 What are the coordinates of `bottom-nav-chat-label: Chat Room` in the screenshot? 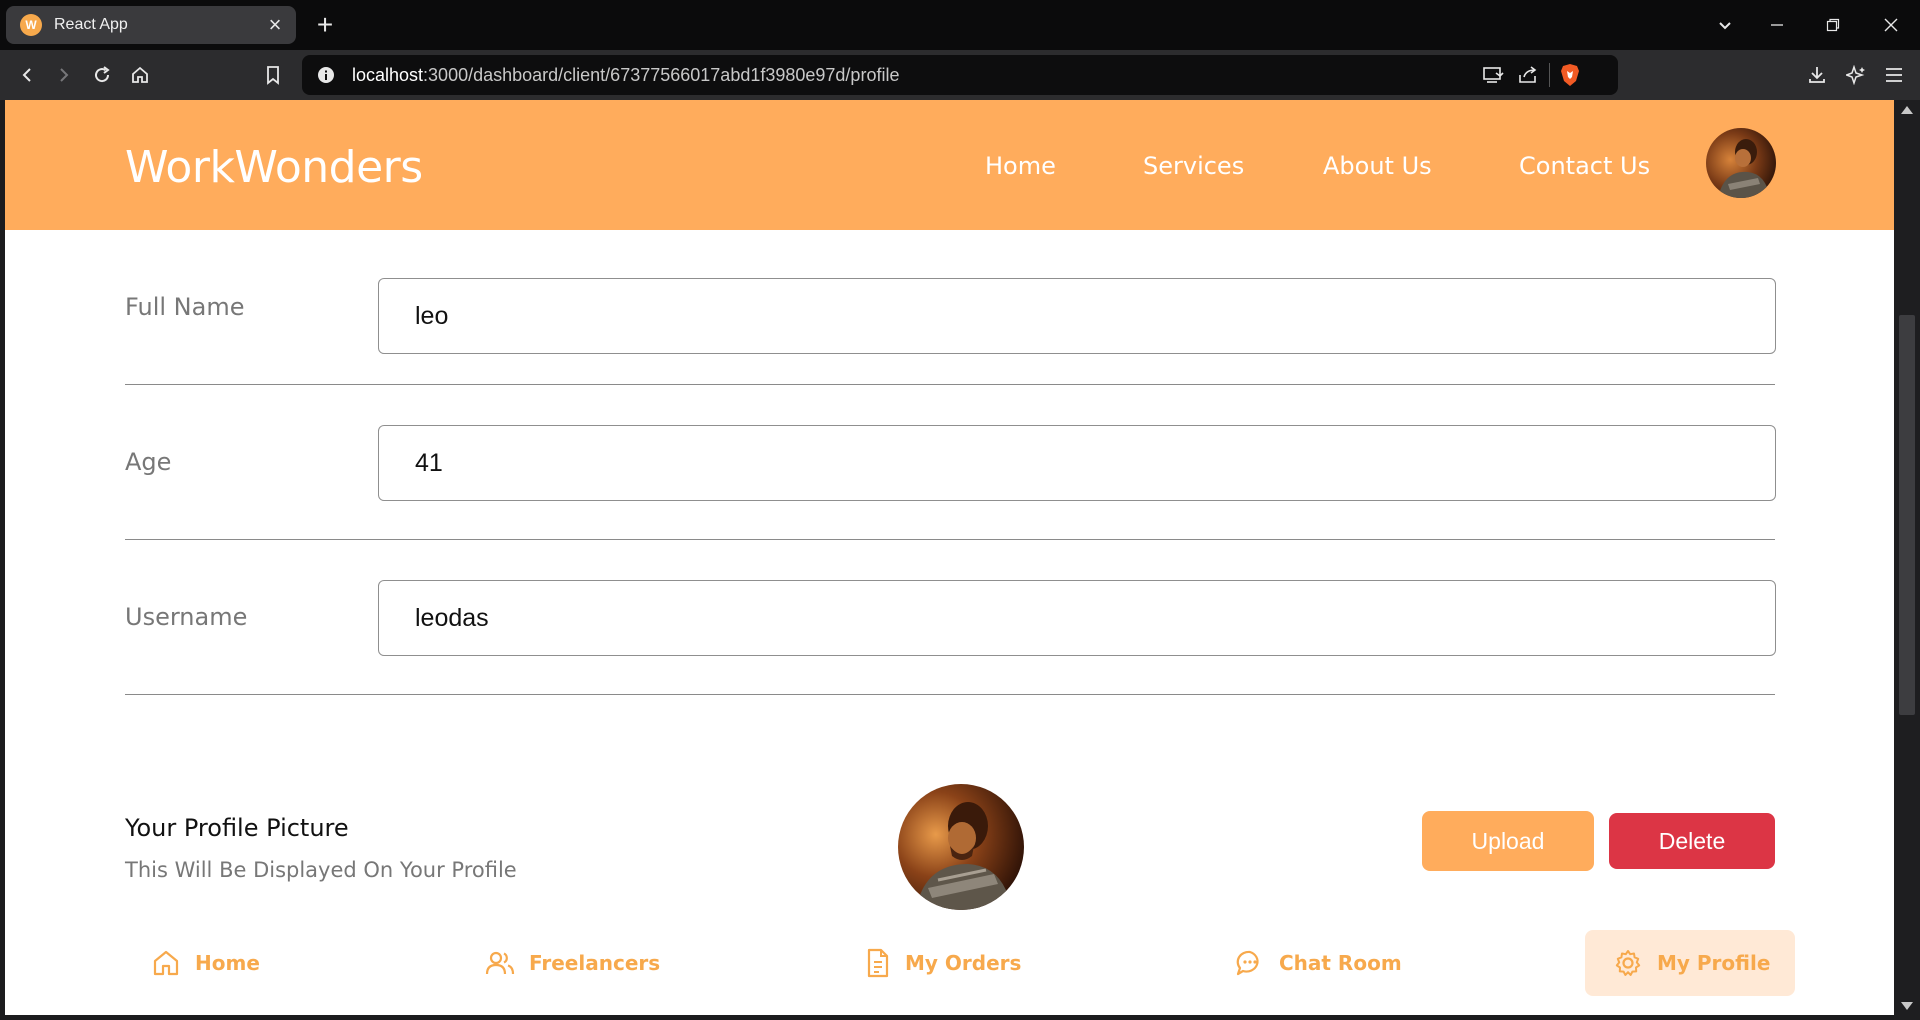 It's located at (1340, 963).